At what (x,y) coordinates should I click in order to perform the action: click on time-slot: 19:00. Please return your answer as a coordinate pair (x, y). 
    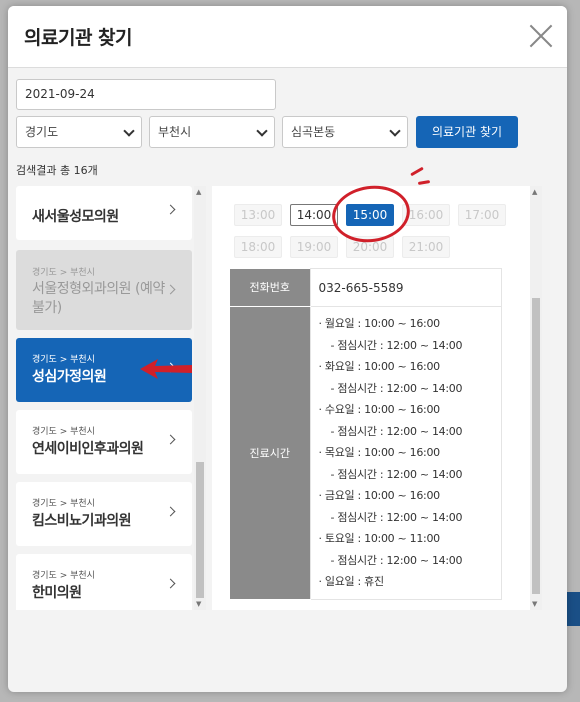
    Looking at the image, I should click on (314, 247).